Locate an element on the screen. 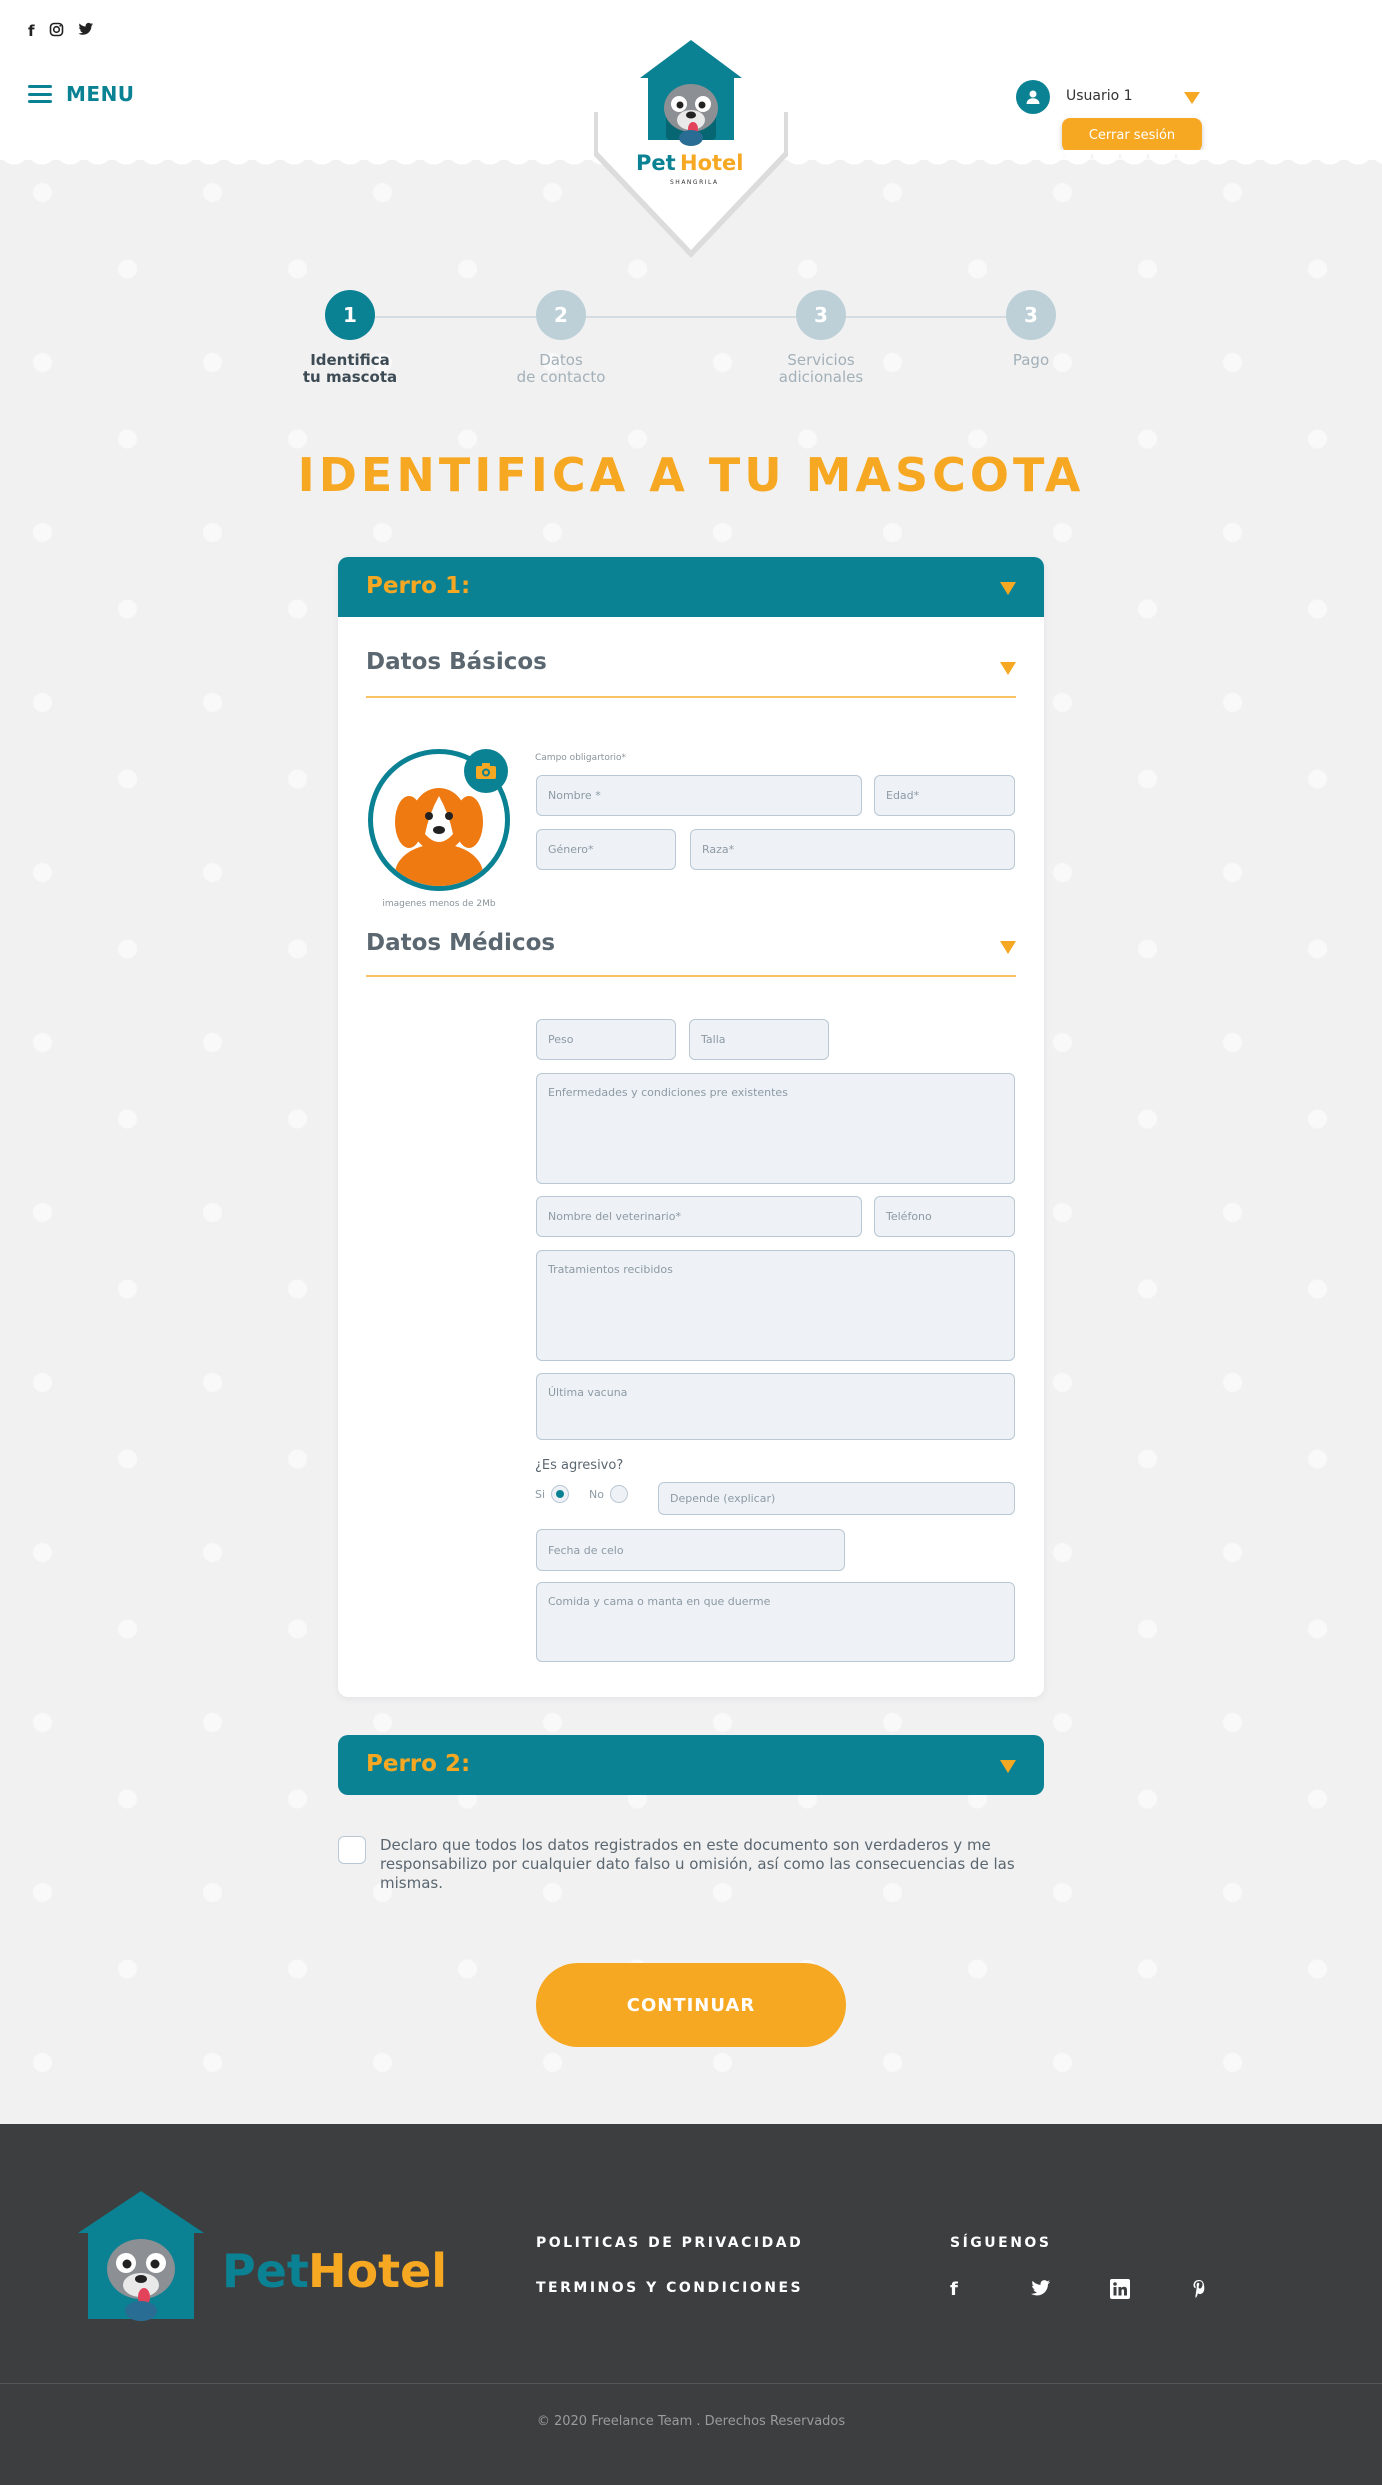 Image resolution: width=1382 pixels, height=2485 pixels. gender-field: Género* is located at coordinates (606, 849).